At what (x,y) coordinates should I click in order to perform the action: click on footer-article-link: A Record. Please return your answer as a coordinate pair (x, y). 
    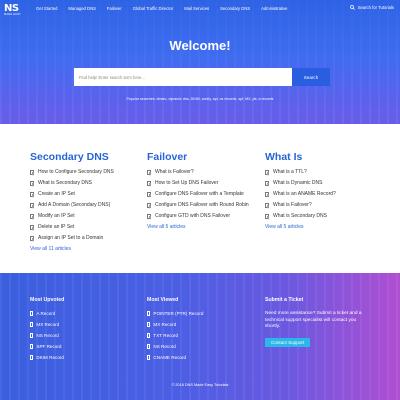
    Looking at the image, I should click on (47, 313).